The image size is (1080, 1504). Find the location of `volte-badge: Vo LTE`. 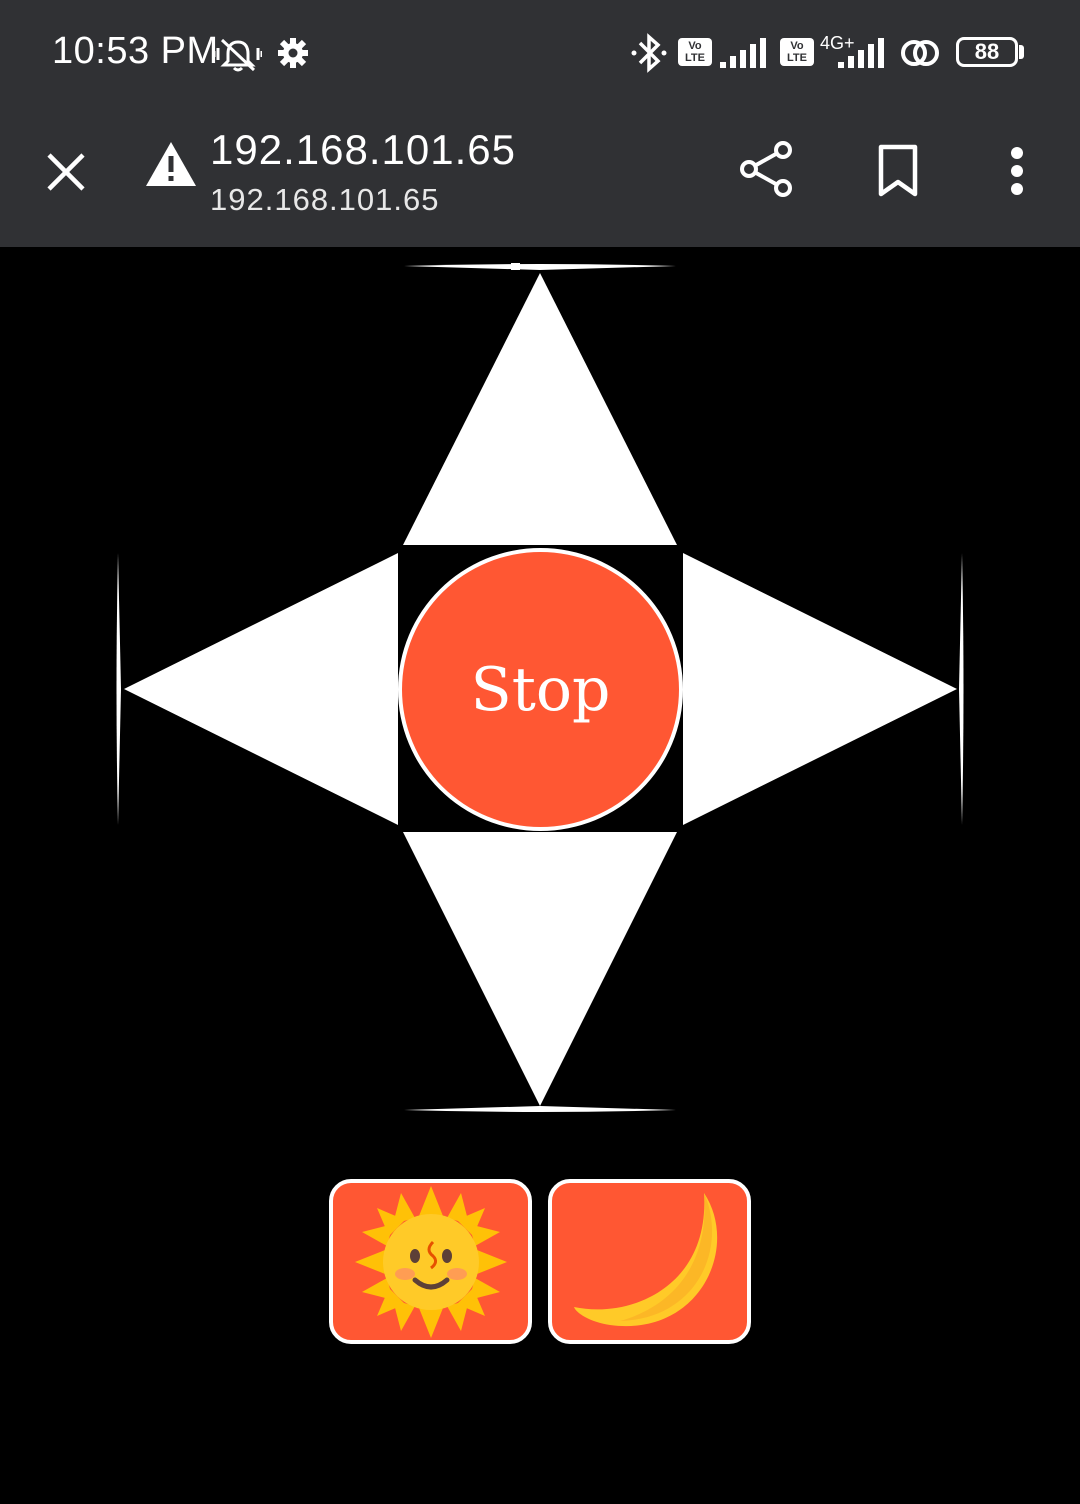

volte-badge: Vo LTE is located at coordinates (695, 52).